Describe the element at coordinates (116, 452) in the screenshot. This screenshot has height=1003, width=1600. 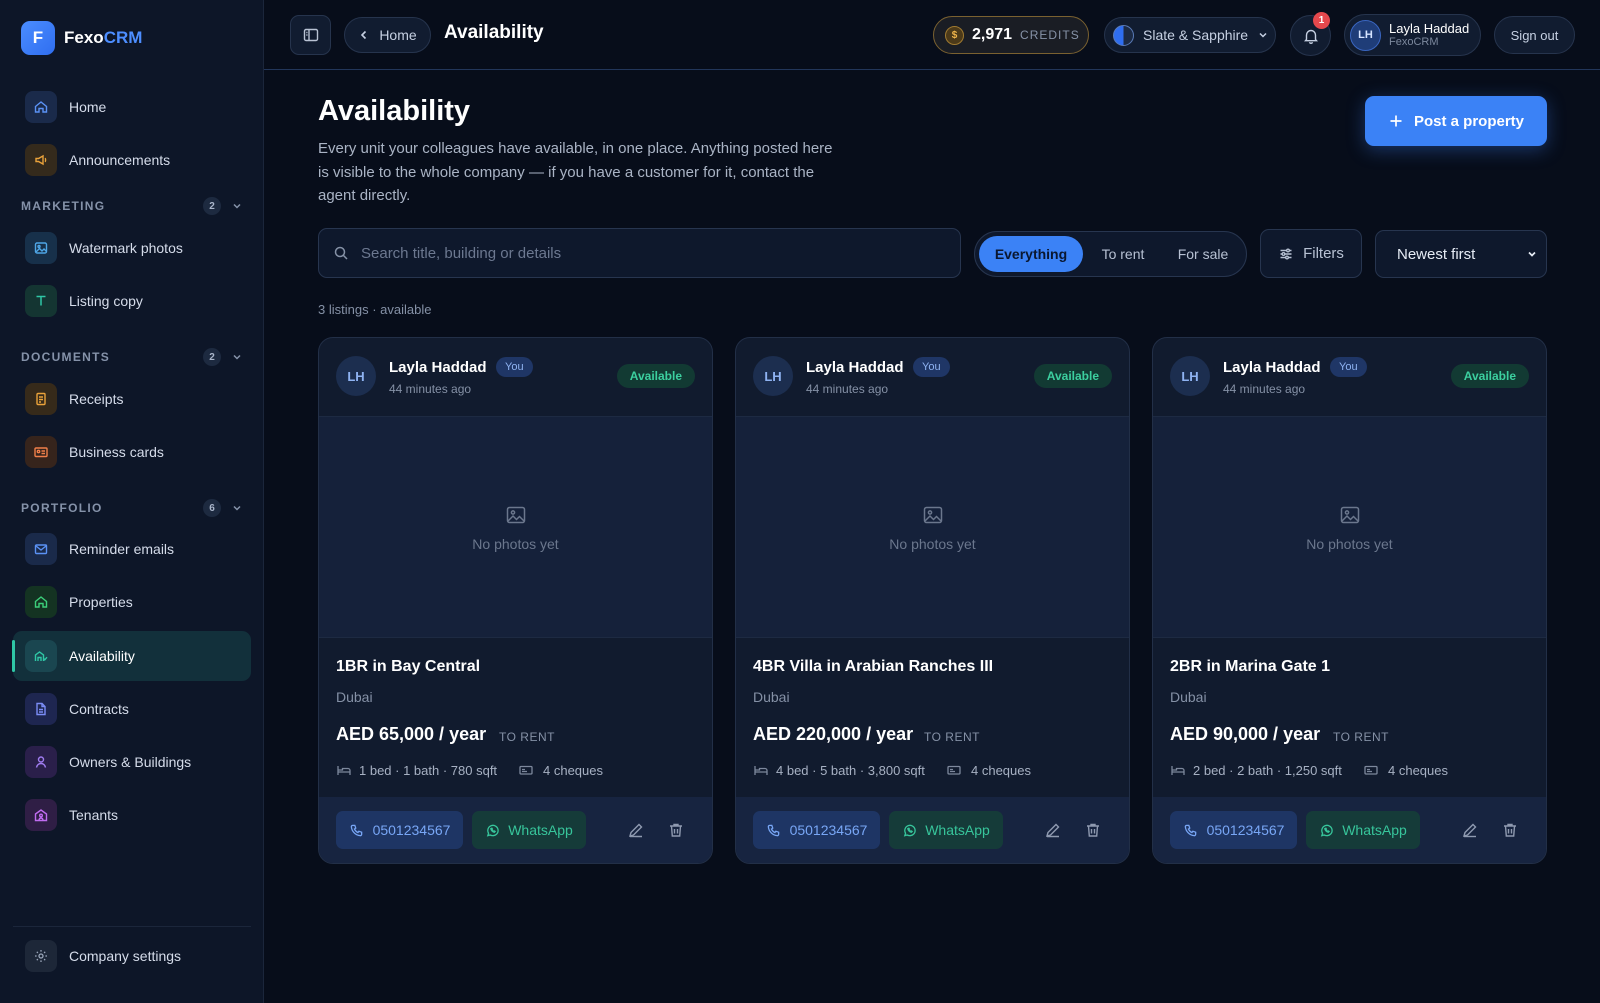
I see `sidebar-item-label: Business cards` at that location.